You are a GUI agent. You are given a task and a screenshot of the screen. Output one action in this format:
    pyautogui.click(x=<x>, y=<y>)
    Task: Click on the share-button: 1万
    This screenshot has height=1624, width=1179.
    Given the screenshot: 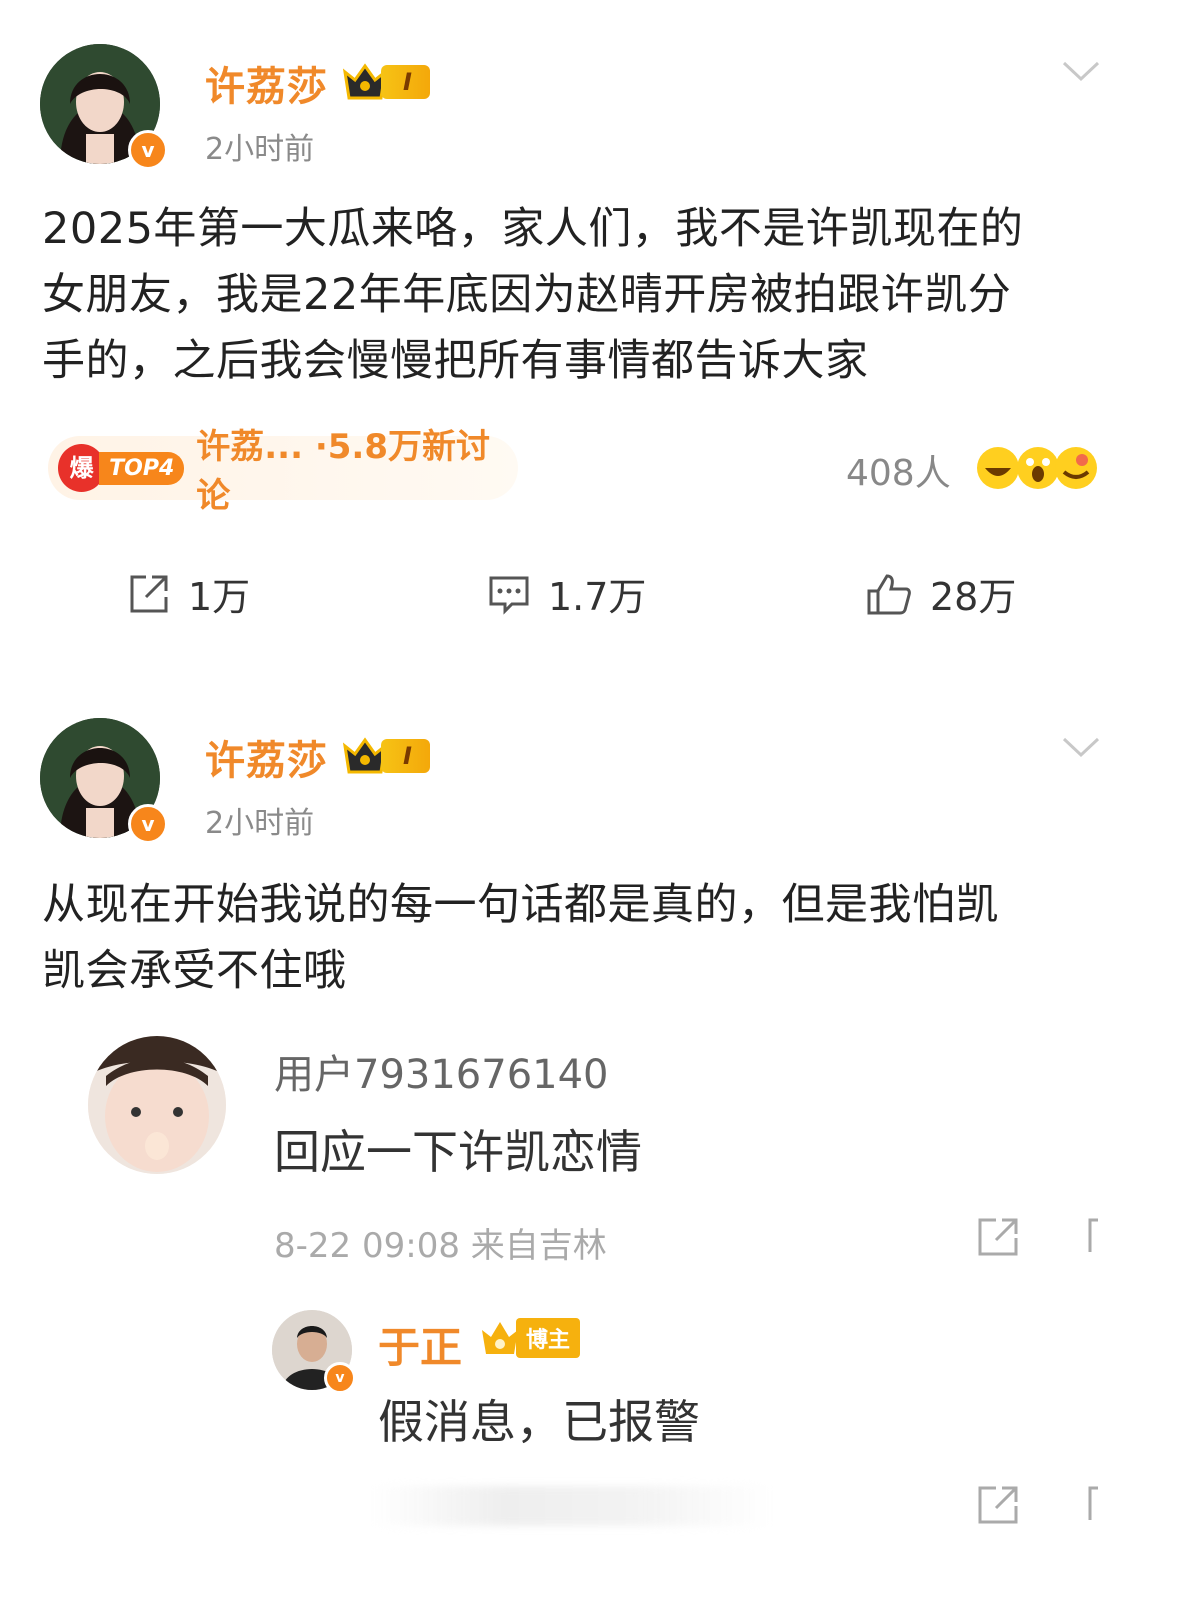 What is the action you would take?
    pyautogui.click(x=189, y=593)
    